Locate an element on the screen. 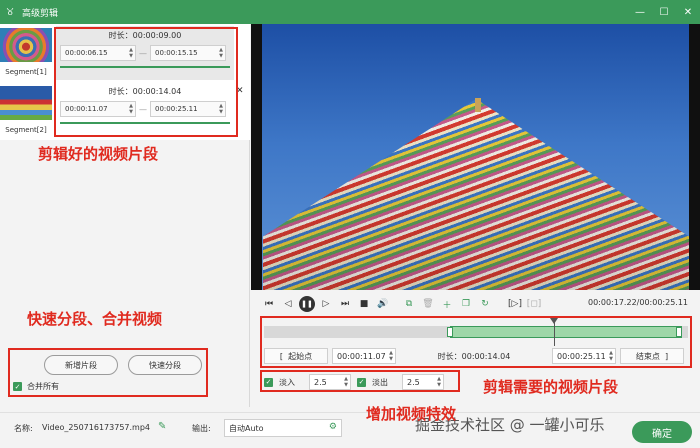 This screenshot has width=700, height=448. playback-time: 00:00:17.22/00:00:25.11 is located at coordinates (638, 302).